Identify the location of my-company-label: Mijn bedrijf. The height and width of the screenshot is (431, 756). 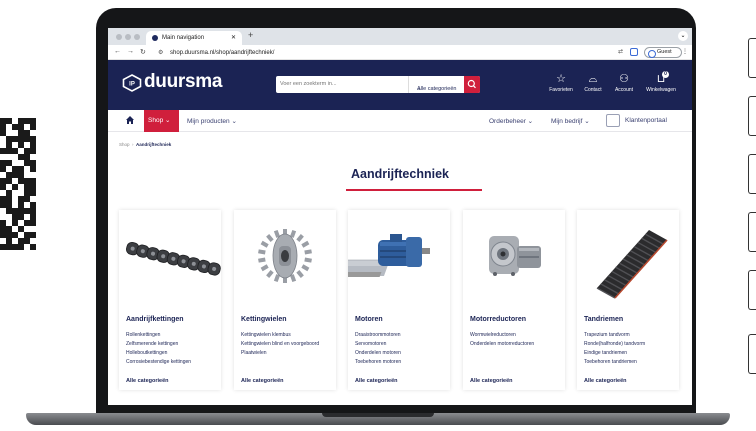
(567, 121).